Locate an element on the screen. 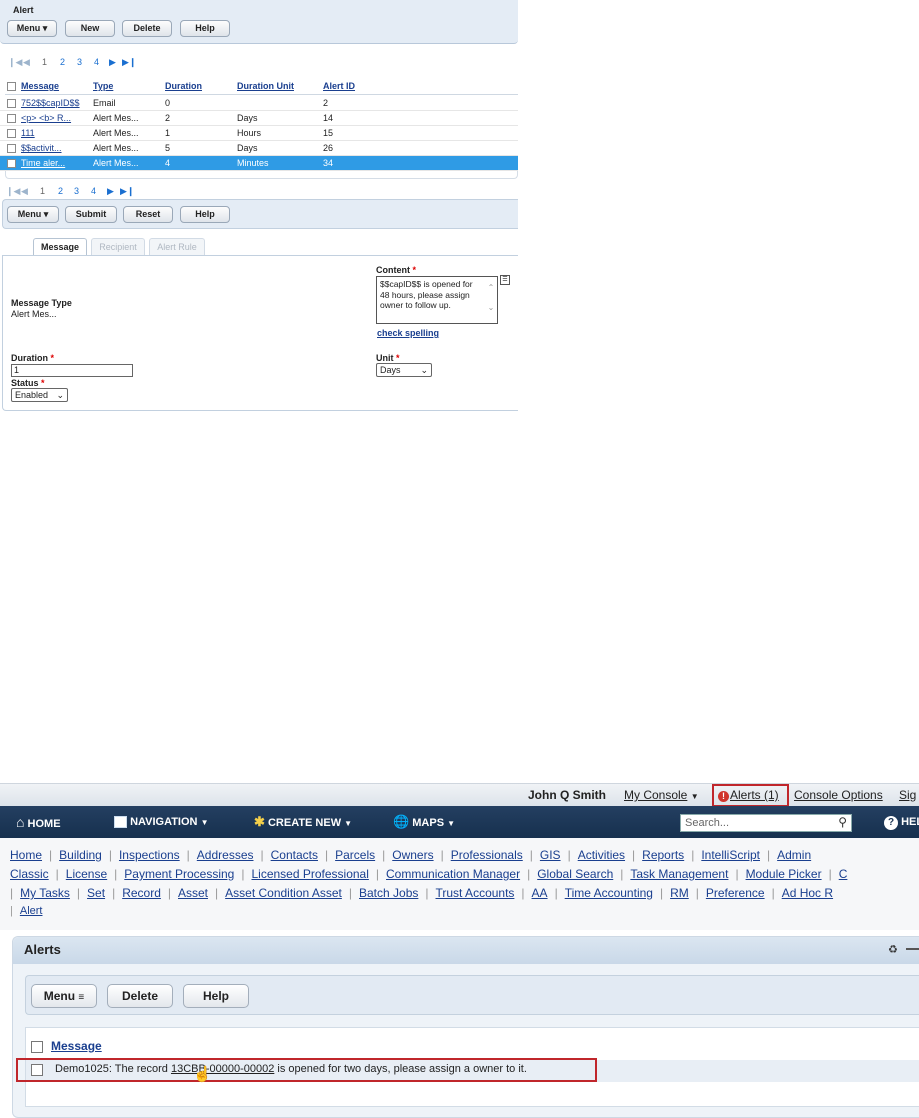 The height and width of the screenshot is (1118, 919). nav-create-new: ✱ CREATE NEW ▼ is located at coordinates (303, 822).